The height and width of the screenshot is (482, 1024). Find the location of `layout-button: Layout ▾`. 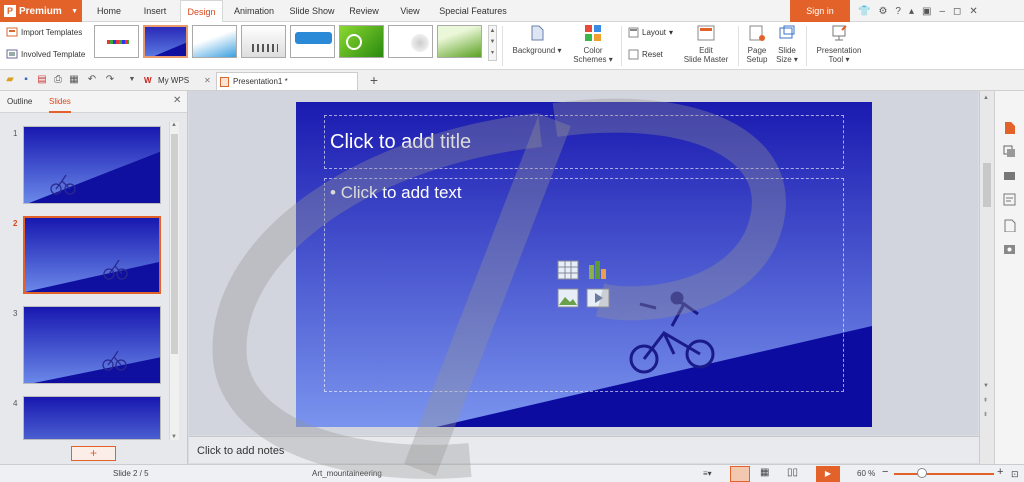

layout-button: Layout ▾ is located at coordinates (650, 32).